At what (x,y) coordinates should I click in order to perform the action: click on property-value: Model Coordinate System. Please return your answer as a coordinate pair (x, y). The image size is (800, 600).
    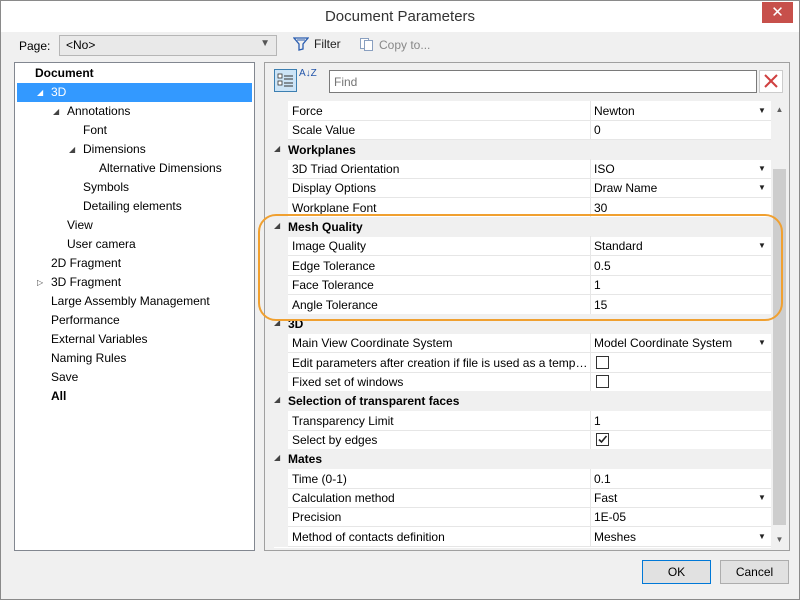
    Looking at the image, I should click on (669, 343).